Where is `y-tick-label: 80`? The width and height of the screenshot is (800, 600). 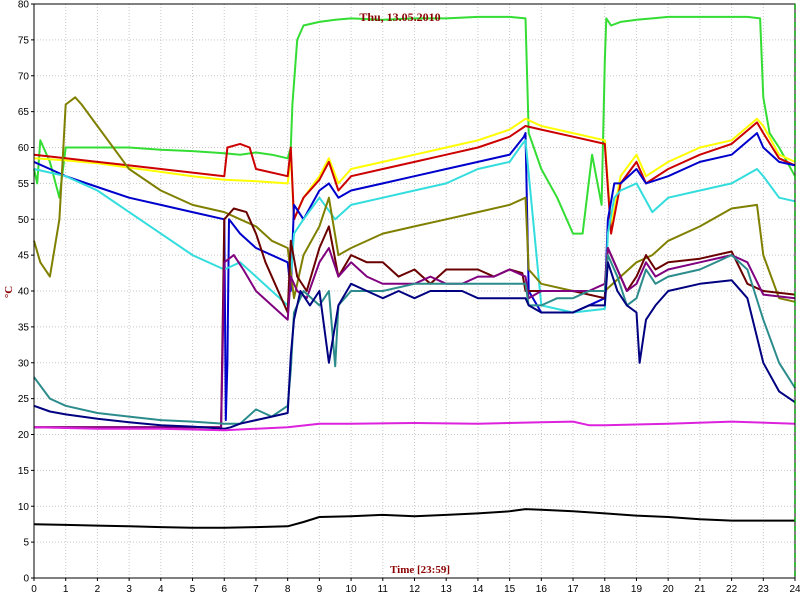 y-tick-label: 80 is located at coordinates (24, 5).